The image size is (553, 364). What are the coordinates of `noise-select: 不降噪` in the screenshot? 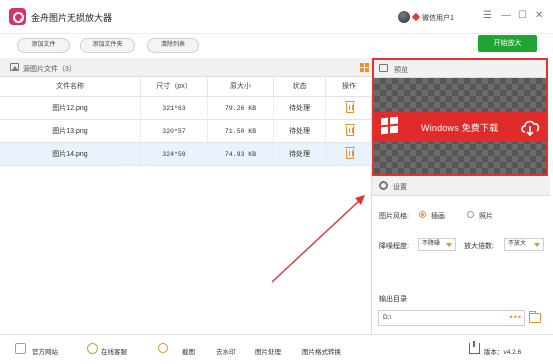 It's located at (437, 244).